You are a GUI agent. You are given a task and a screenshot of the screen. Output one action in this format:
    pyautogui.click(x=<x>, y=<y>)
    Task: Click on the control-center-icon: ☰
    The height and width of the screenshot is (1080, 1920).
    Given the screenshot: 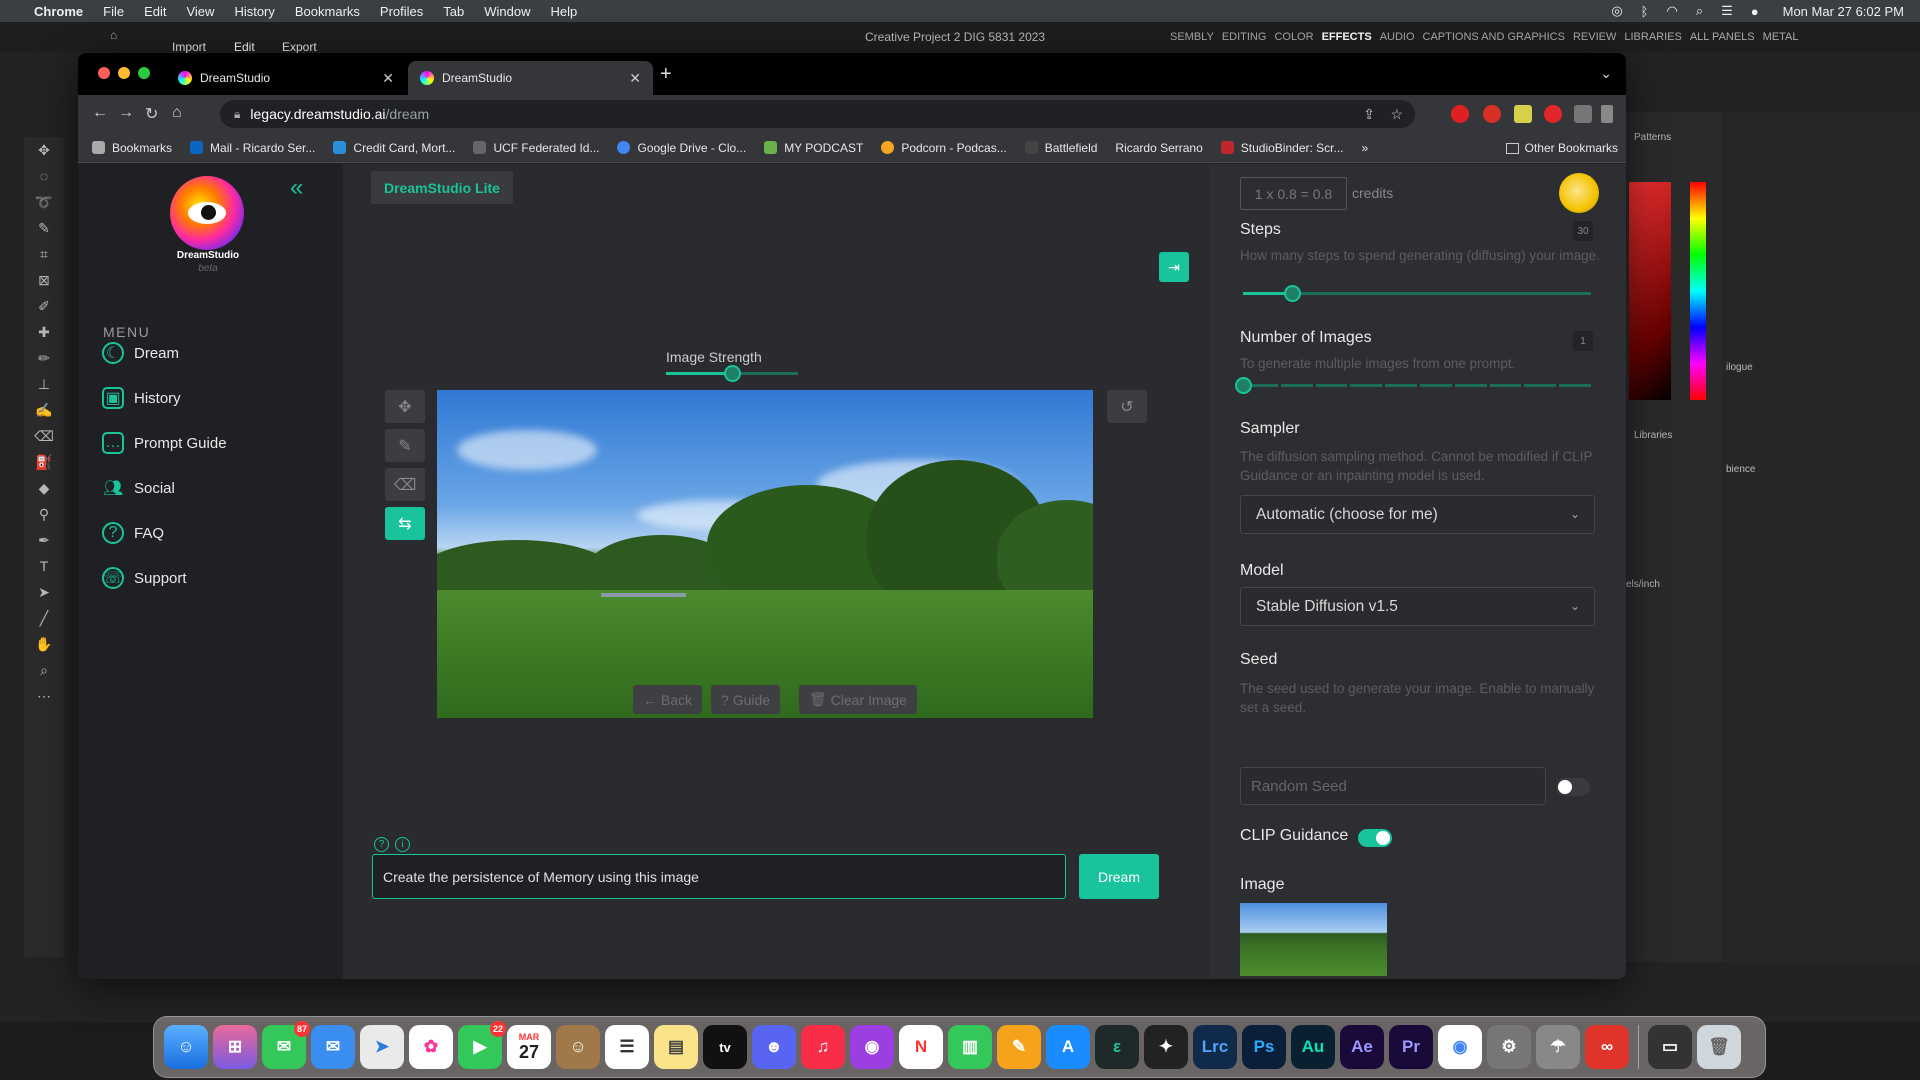 What is the action you would take?
    pyautogui.click(x=1727, y=11)
    